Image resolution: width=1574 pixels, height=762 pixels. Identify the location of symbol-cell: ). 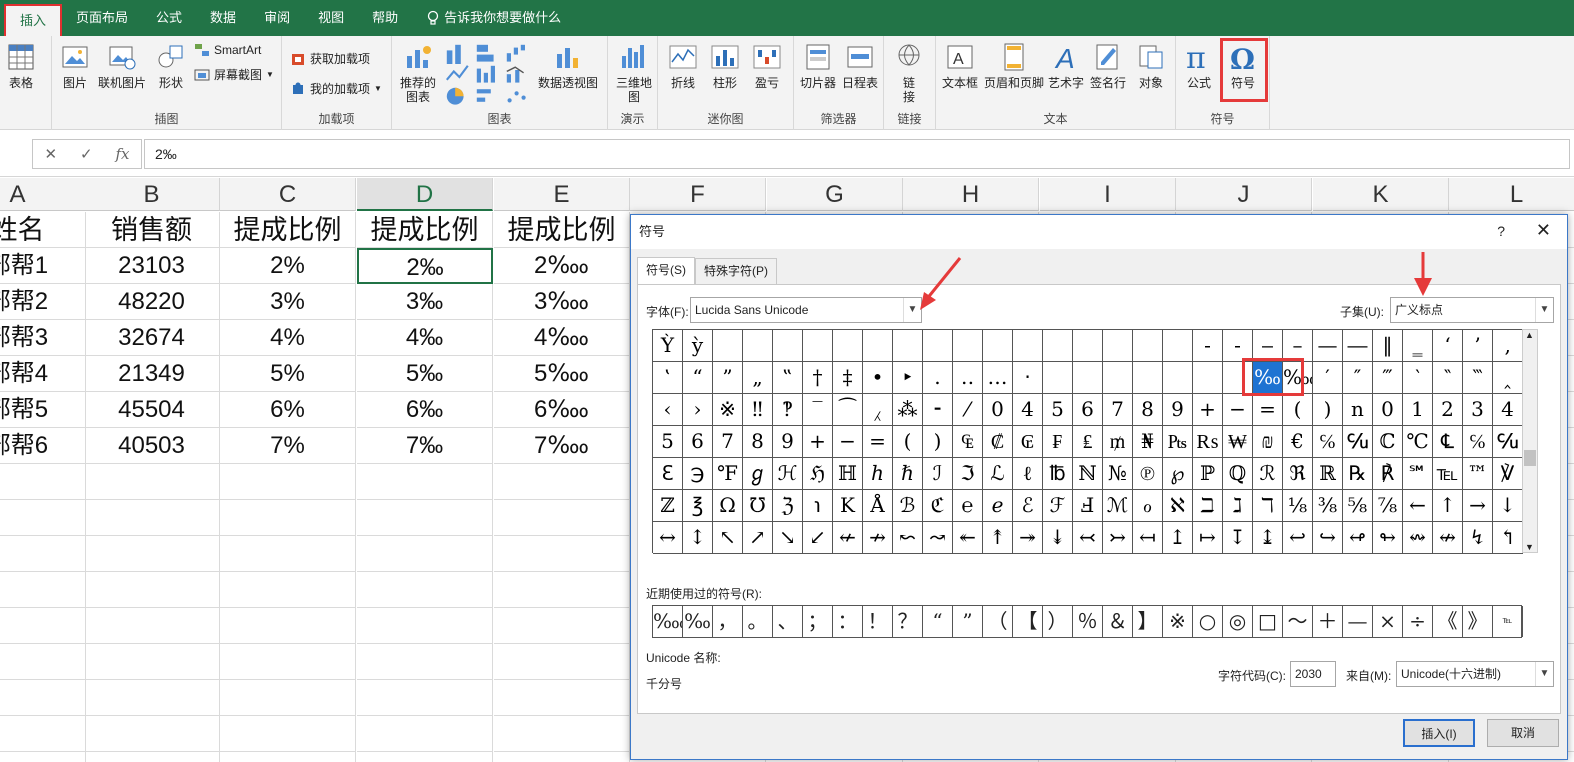
(938, 442).